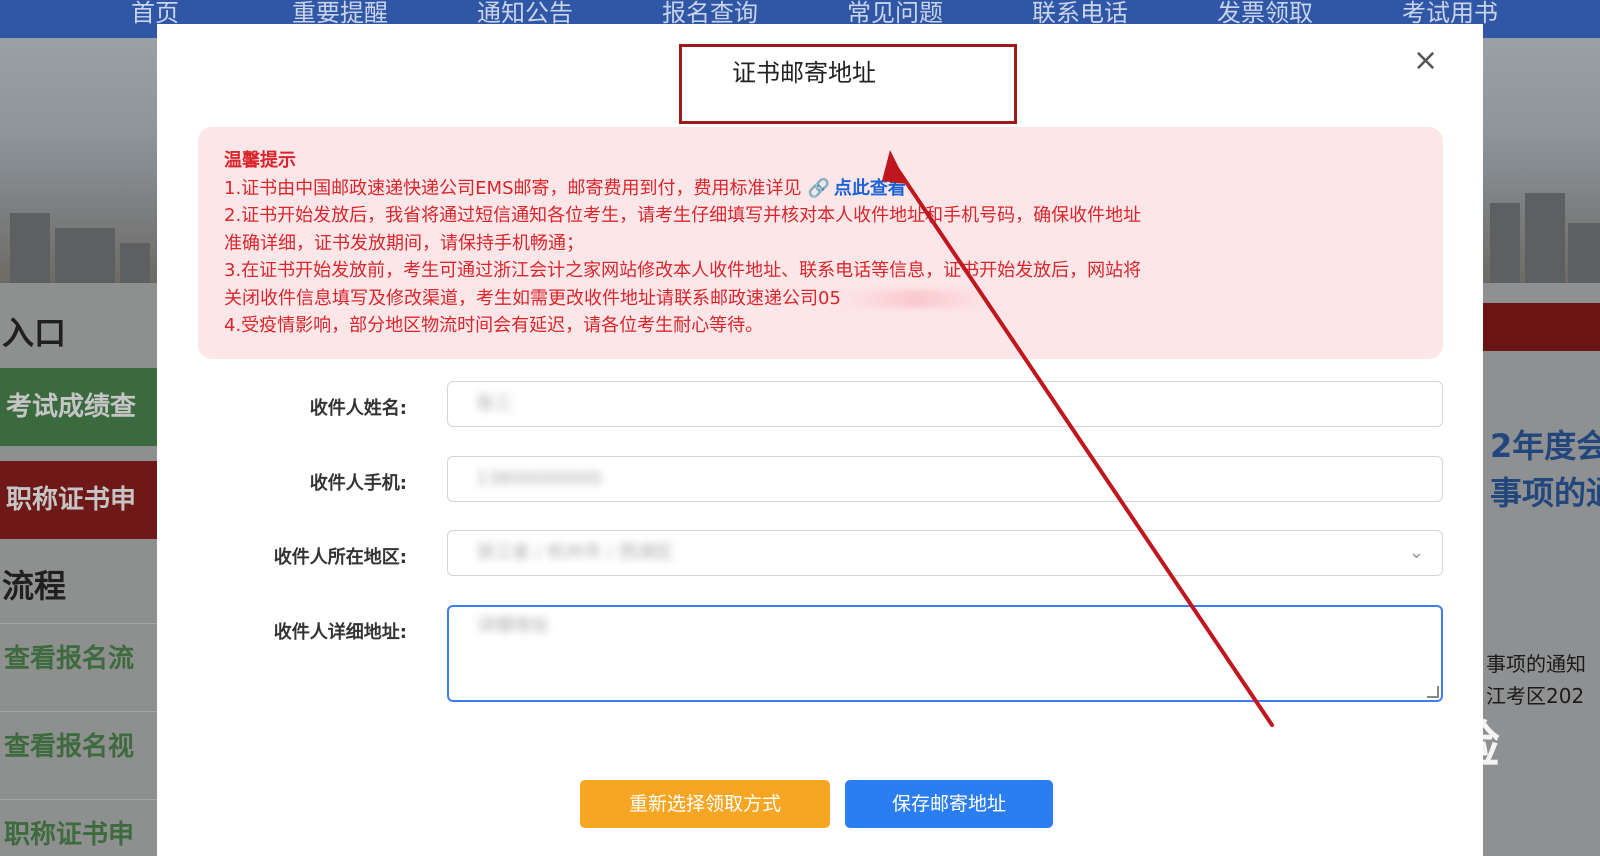 Image resolution: width=1600 pixels, height=856 pixels. Describe the element at coordinates (575, 552) in the screenshot. I see `recipient-region-value: 浙江省 / 杭州市 / 西湖区` at that location.